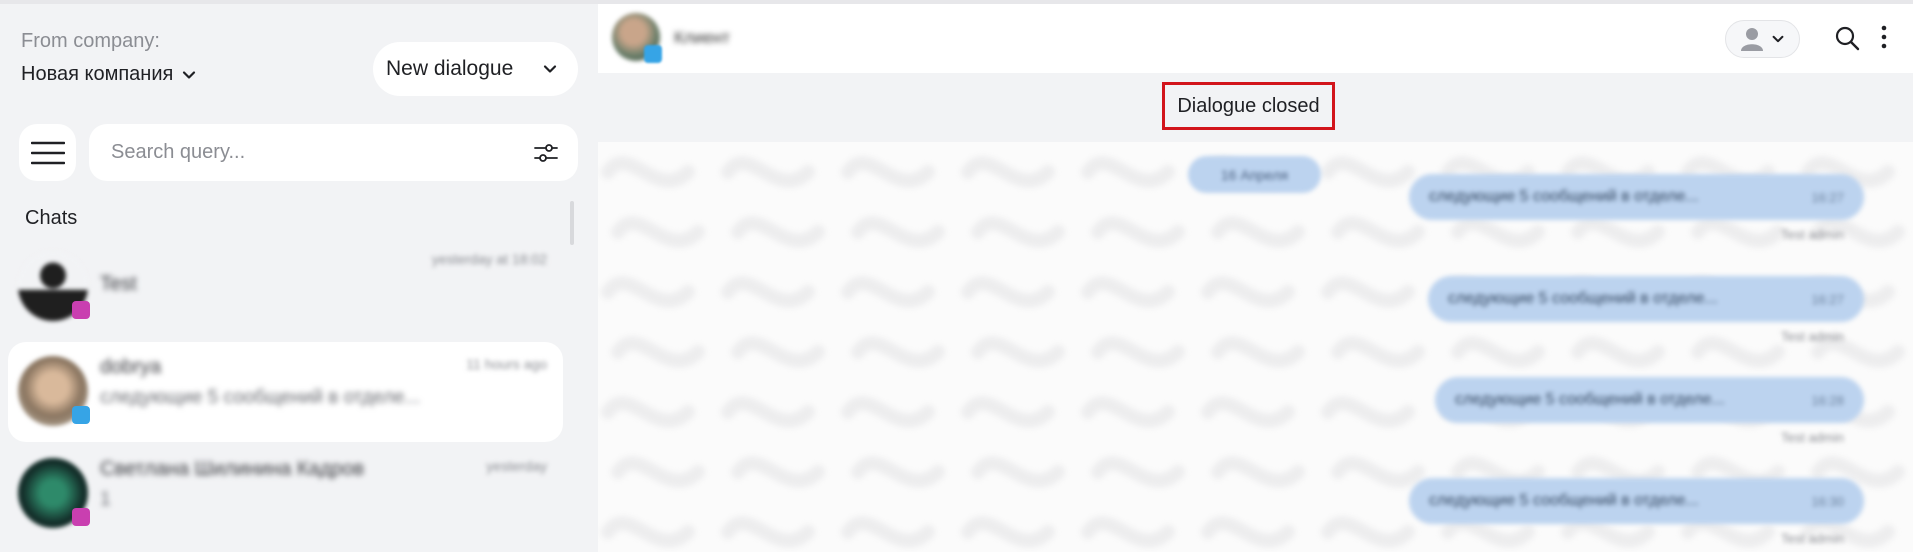  I want to click on company-selector: Новая компания, so click(109, 74).